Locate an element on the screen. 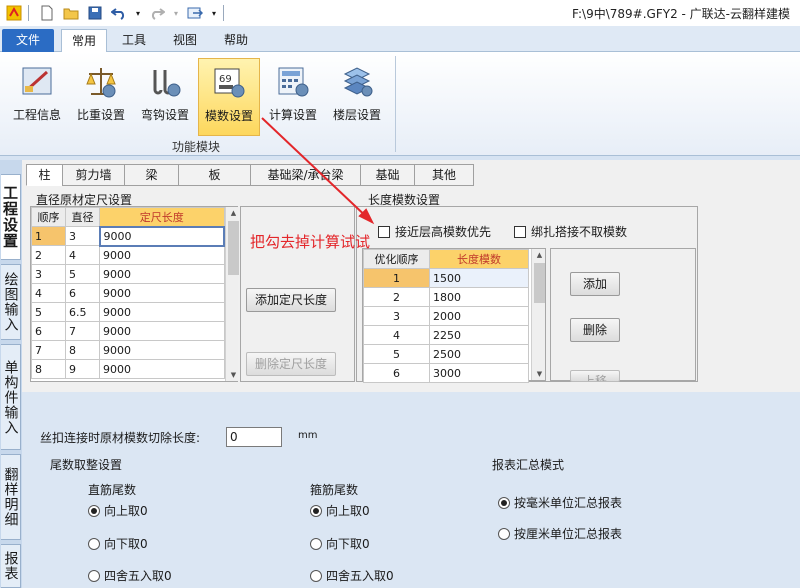 This screenshot has height=588, width=800. redo-icon is located at coordinates (157, 13).